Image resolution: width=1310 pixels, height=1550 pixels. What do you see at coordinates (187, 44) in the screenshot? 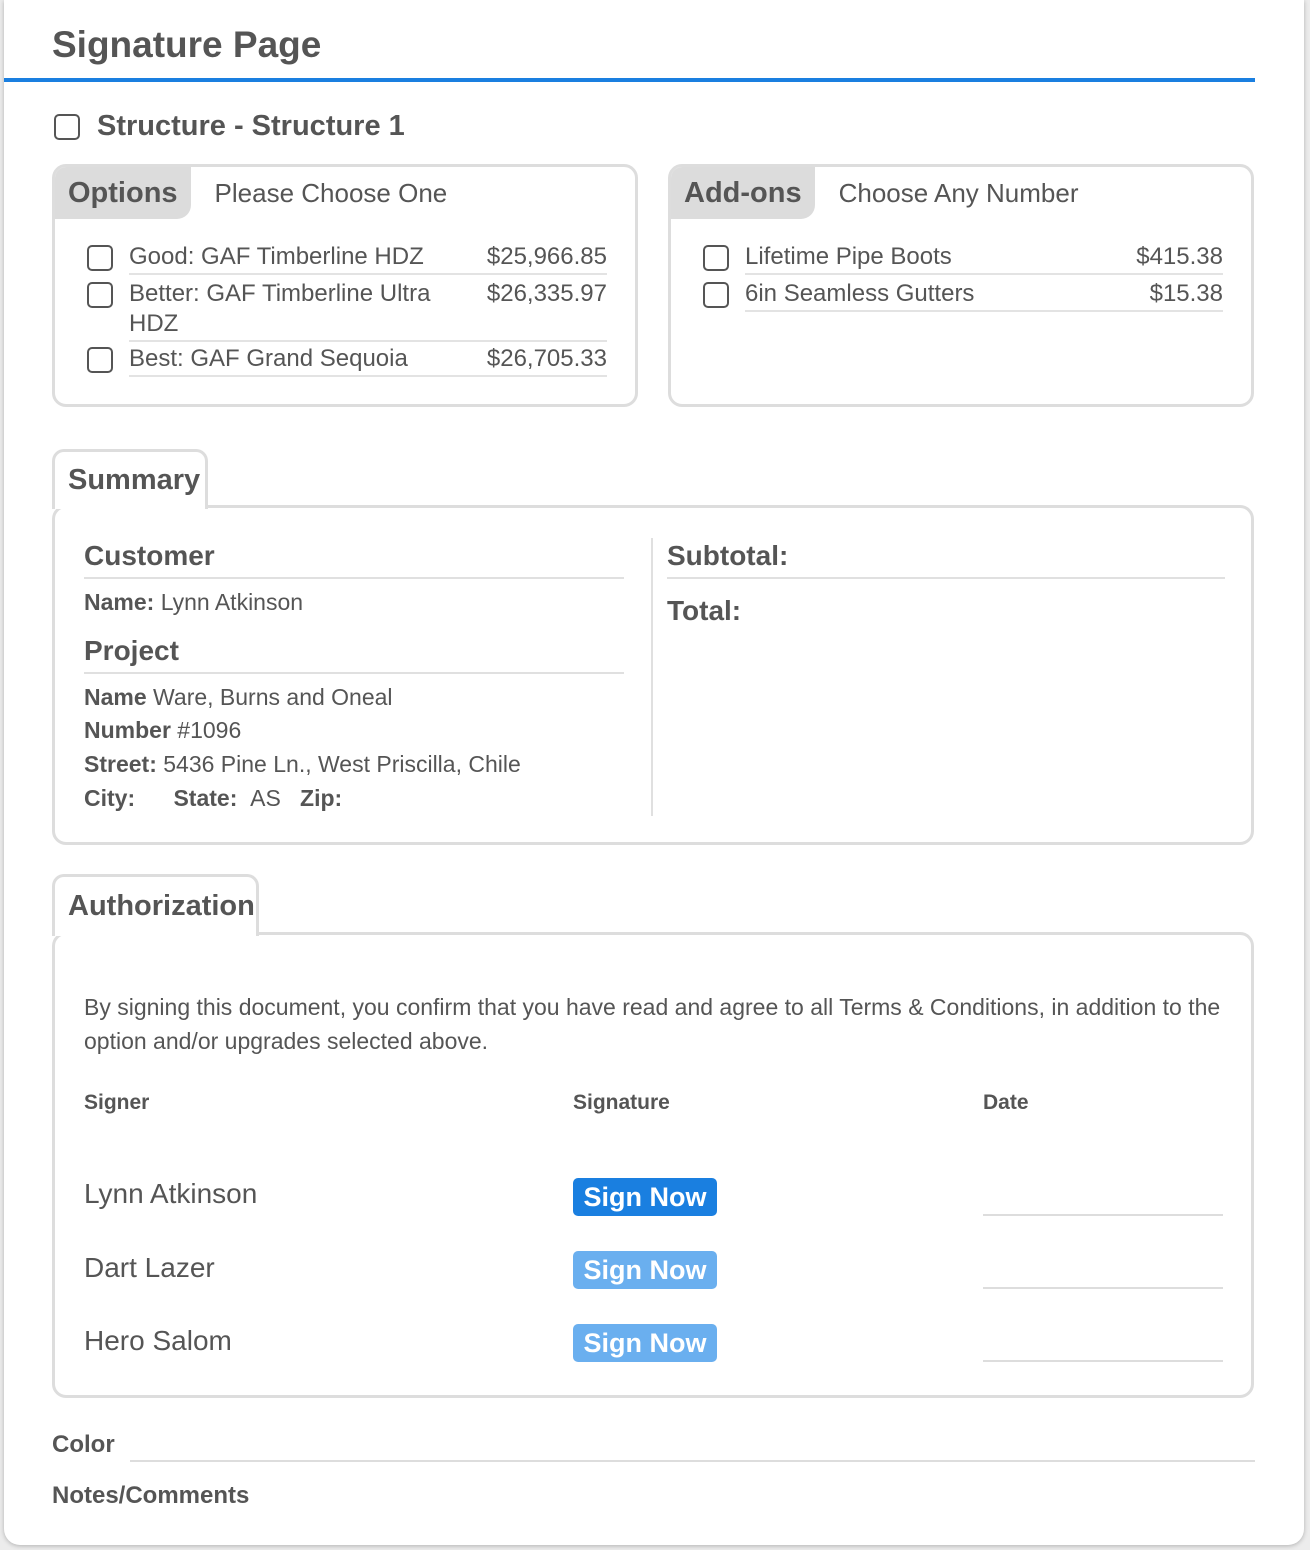
I see `page-title: Signature Page` at bounding box center [187, 44].